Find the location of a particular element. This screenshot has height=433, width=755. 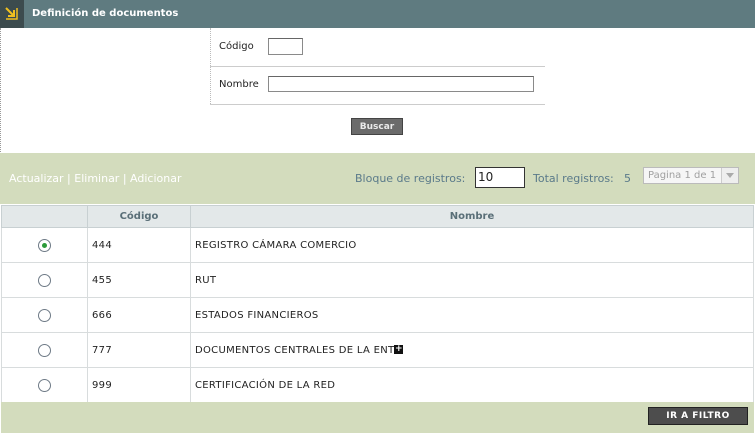

codigo-input is located at coordinates (285, 46).